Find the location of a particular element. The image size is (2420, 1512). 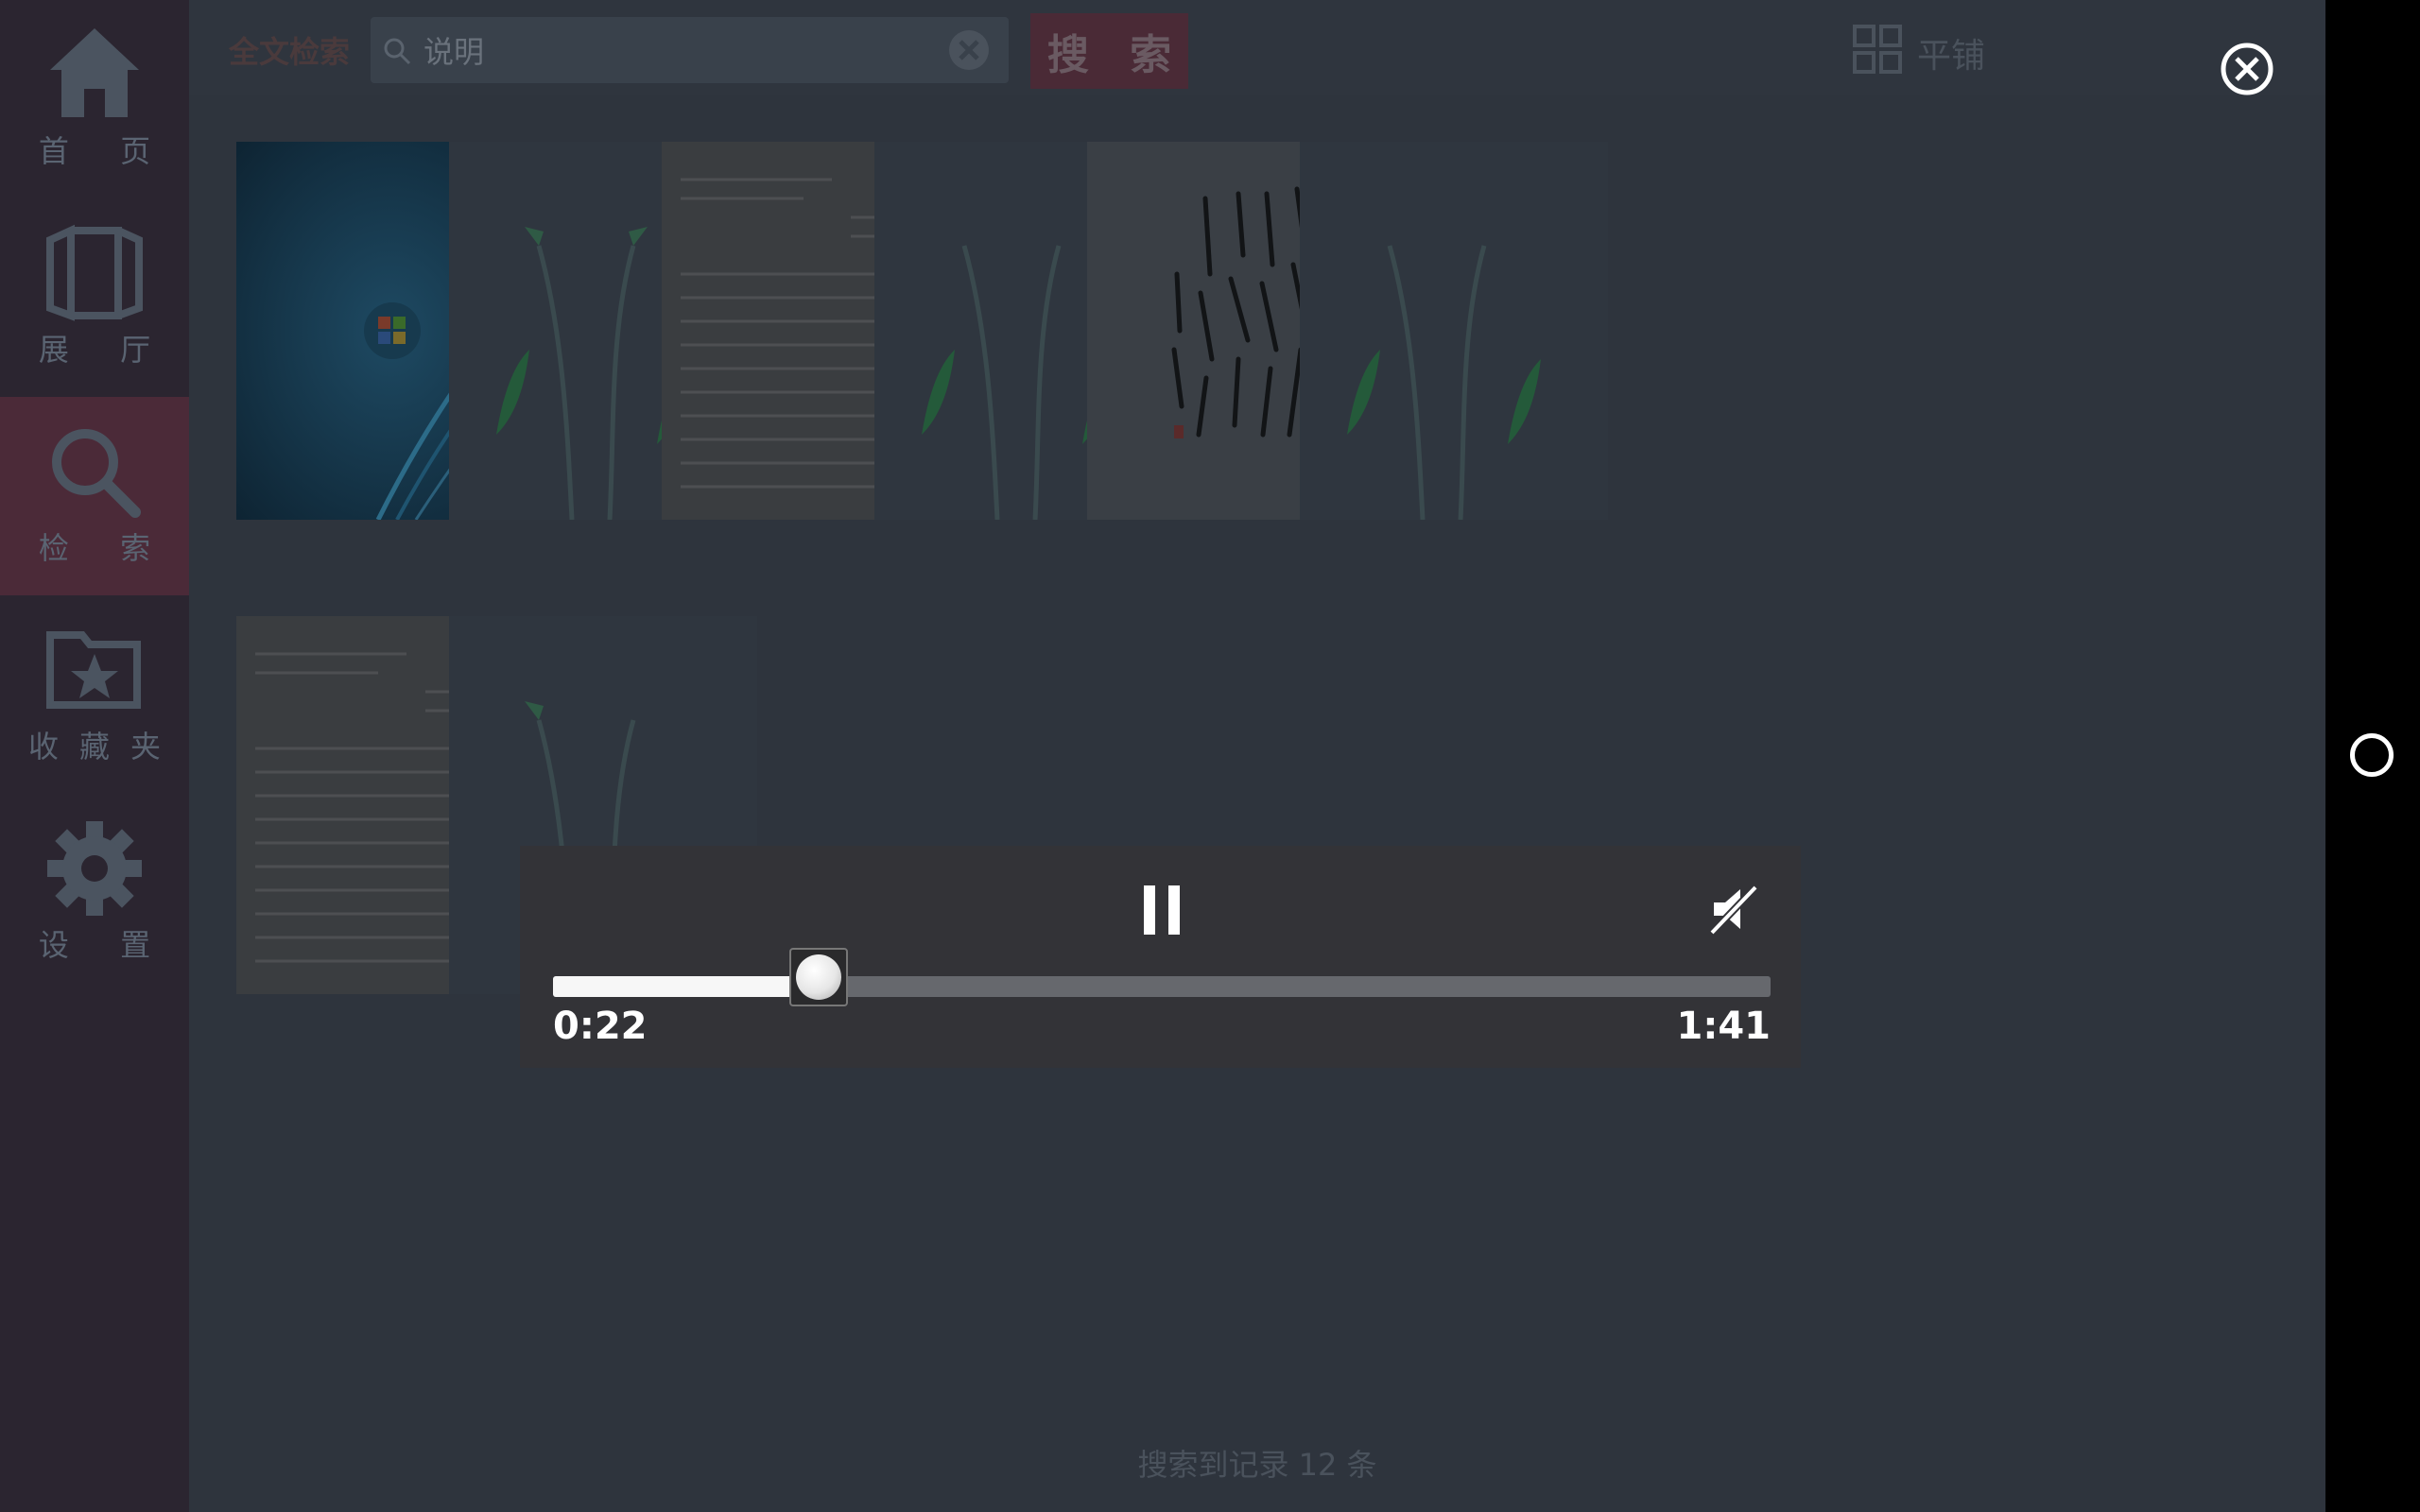

sidebar-item-label: 检 索 is located at coordinates (105, 548).